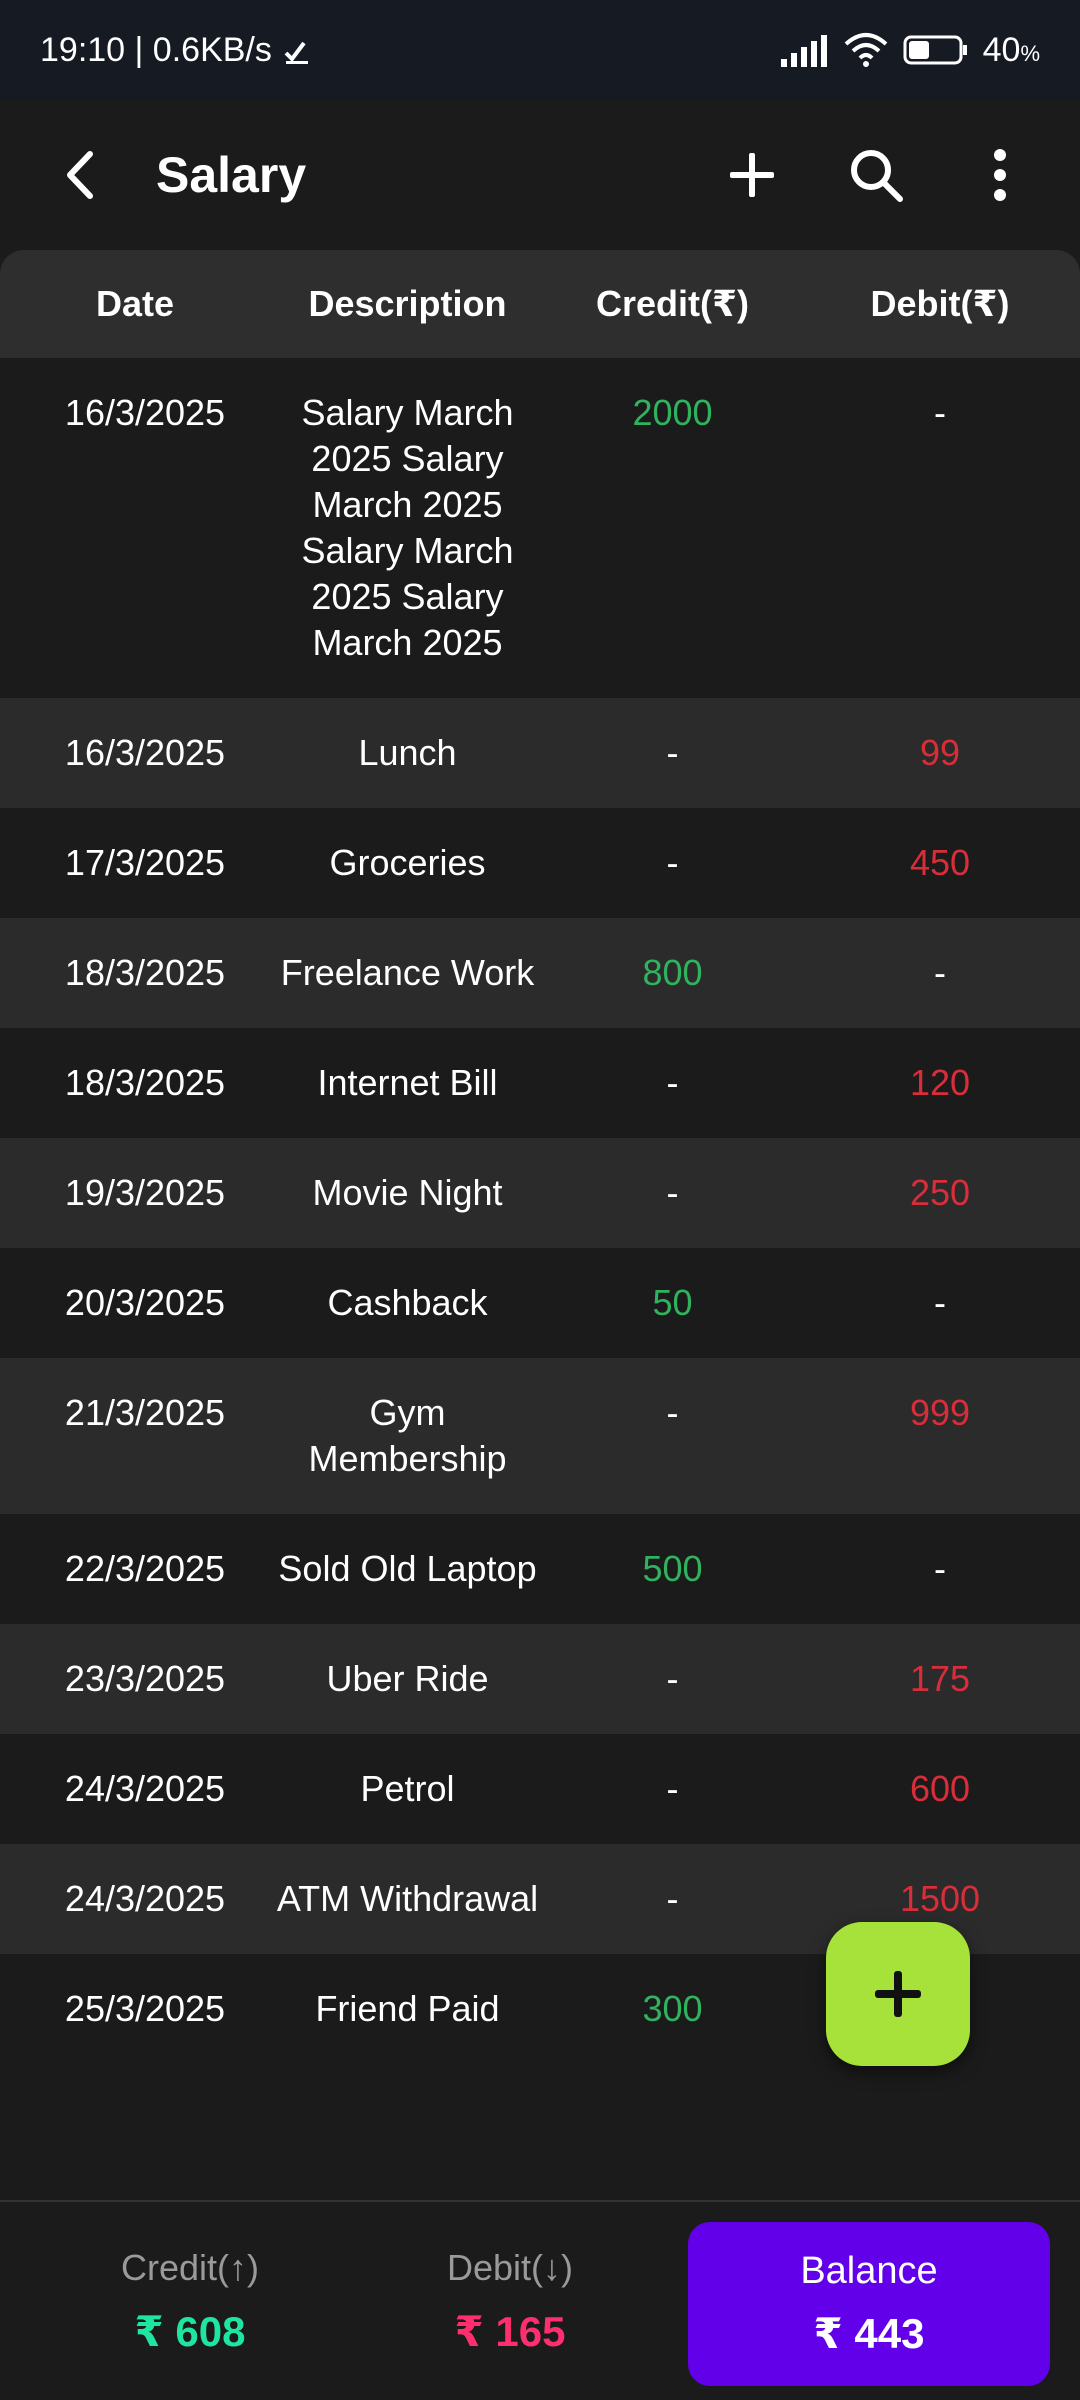 The width and height of the screenshot is (1080, 2400). Describe the element at coordinates (672, 2008) in the screenshot. I see `row-credit: 300` at that location.